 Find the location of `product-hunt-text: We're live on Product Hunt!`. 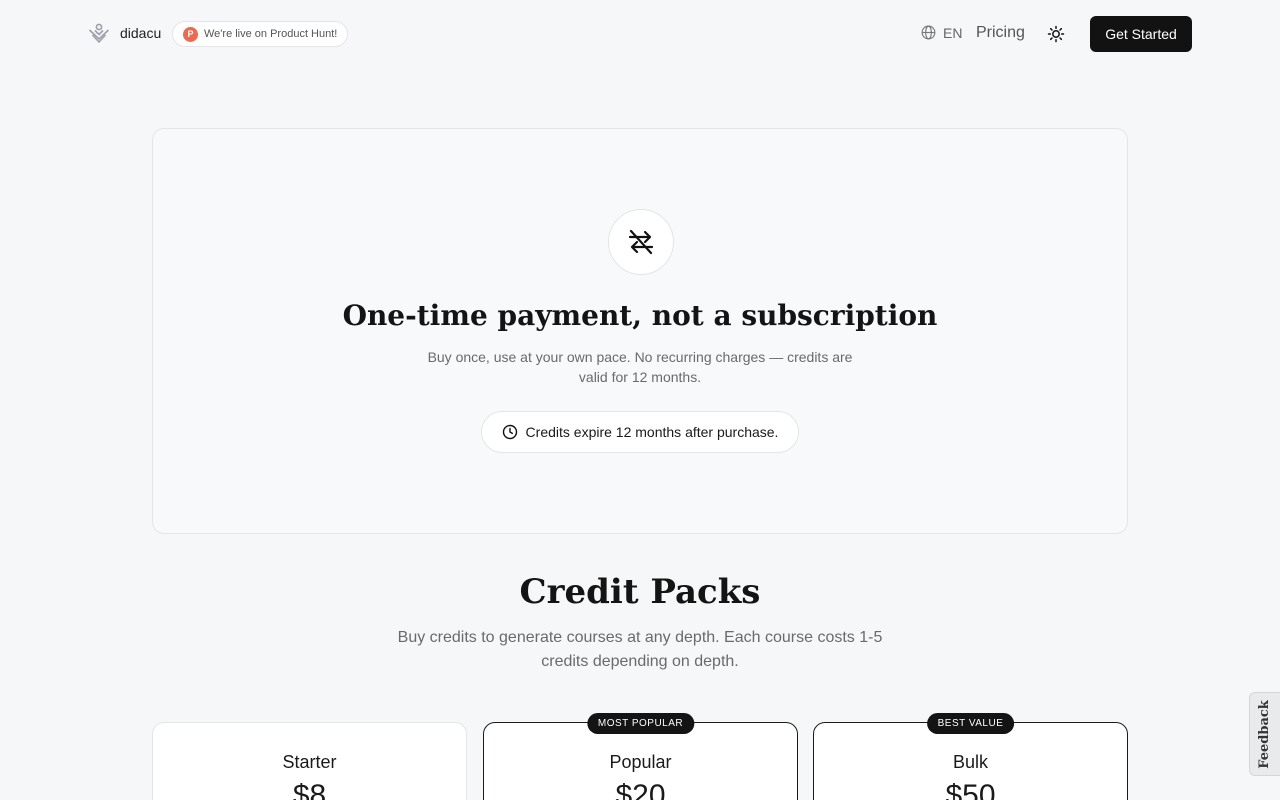

product-hunt-text: We're live on Product Hunt! is located at coordinates (271, 34).